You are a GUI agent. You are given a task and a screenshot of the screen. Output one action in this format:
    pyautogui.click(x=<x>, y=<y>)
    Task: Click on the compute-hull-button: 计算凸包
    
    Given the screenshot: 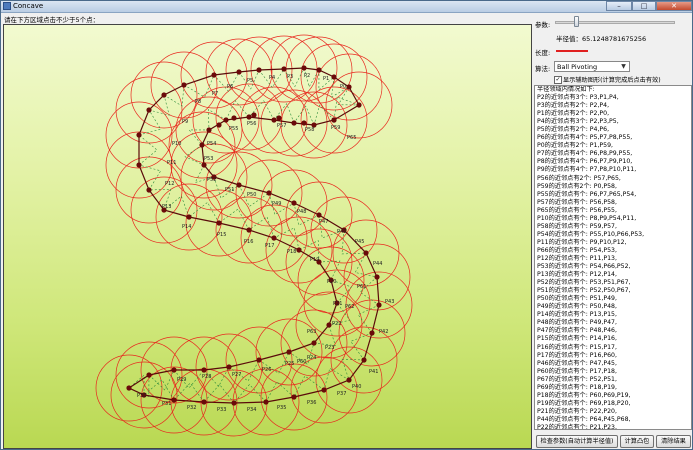 What is the action you would take?
    pyautogui.click(x=637, y=441)
    